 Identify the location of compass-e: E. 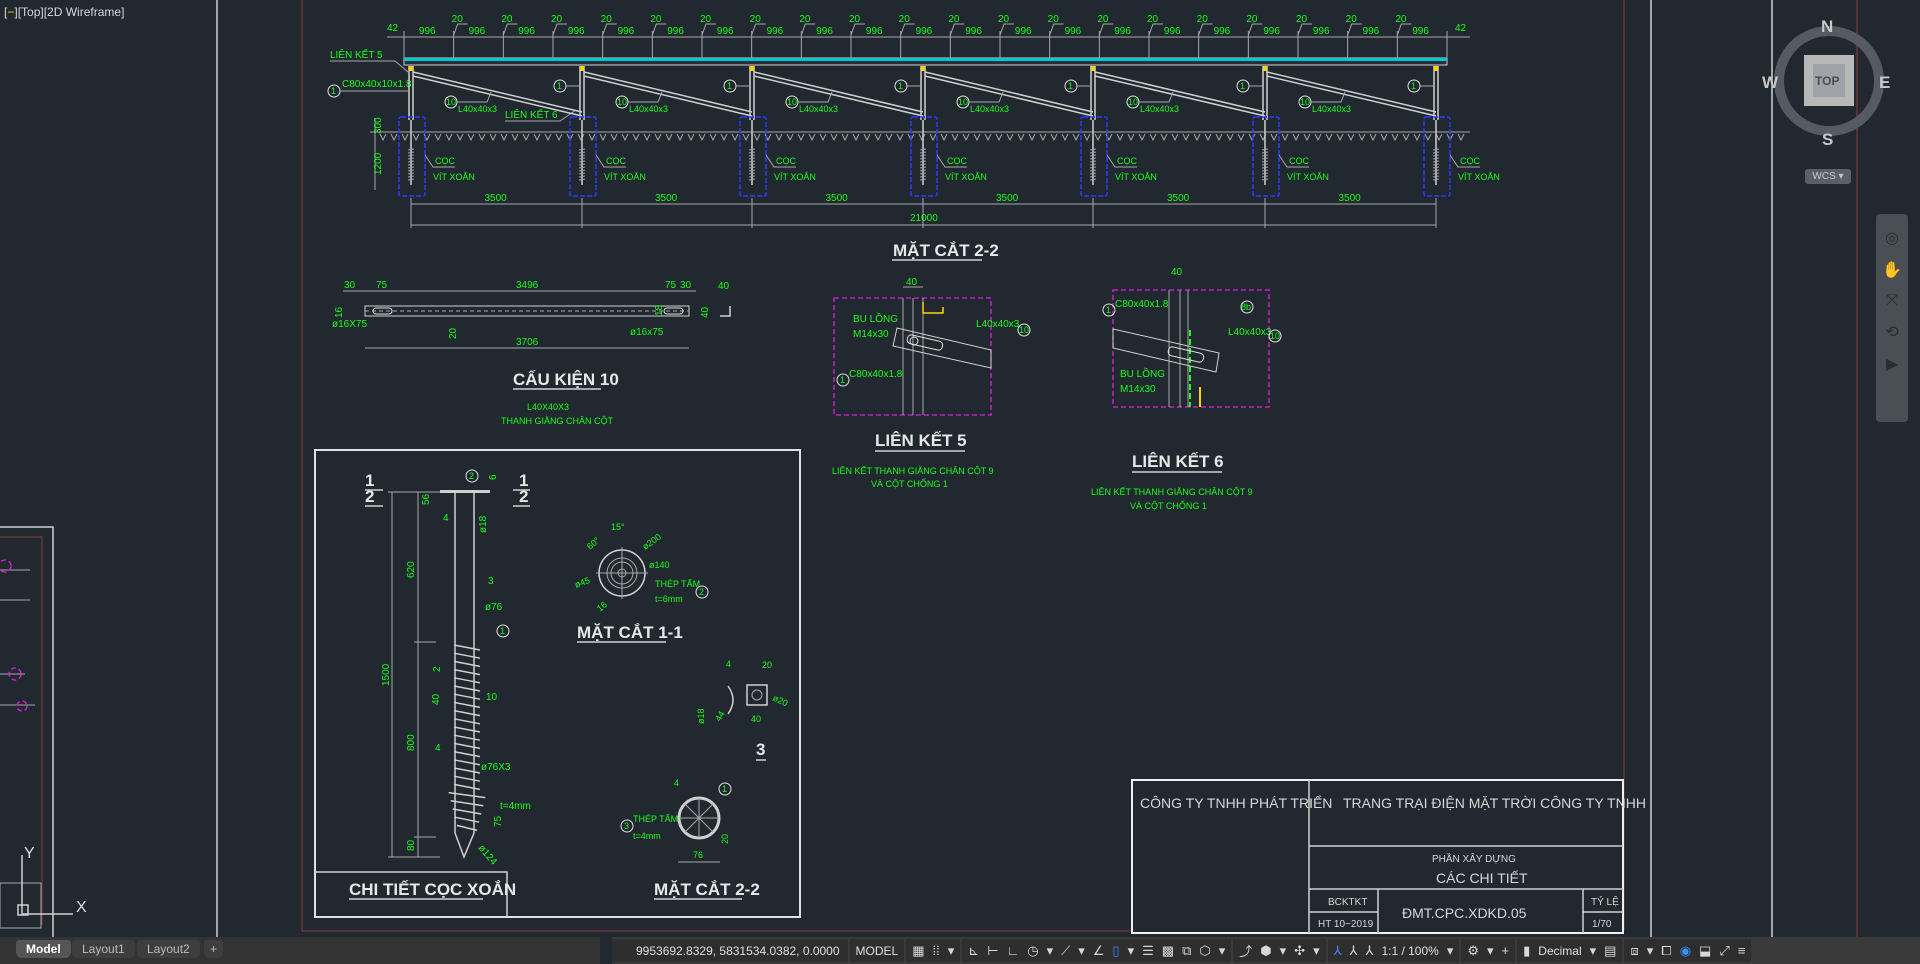
(1884, 82).